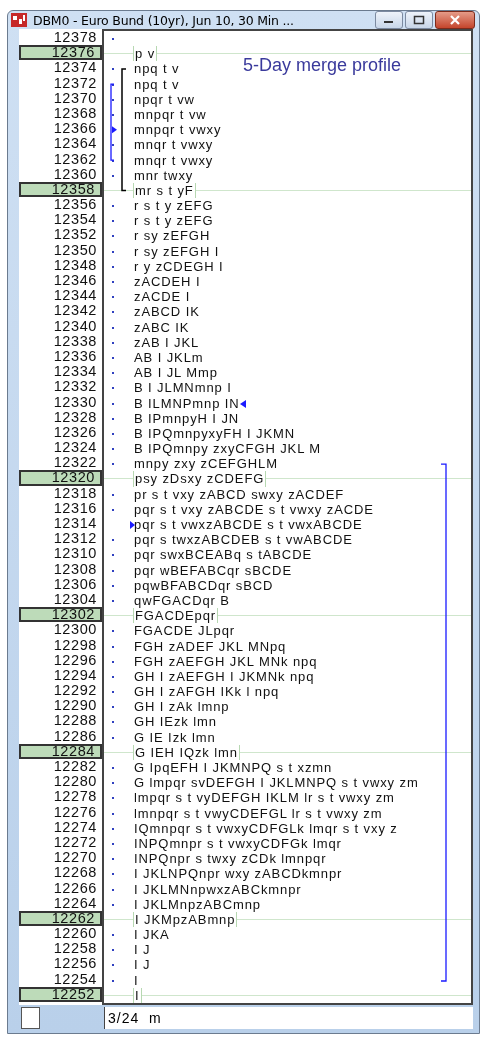 The height and width of the screenshot is (1038, 483). Describe the element at coordinates (75, 220) in the screenshot. I see `price-cell-text: 12354` at that location.